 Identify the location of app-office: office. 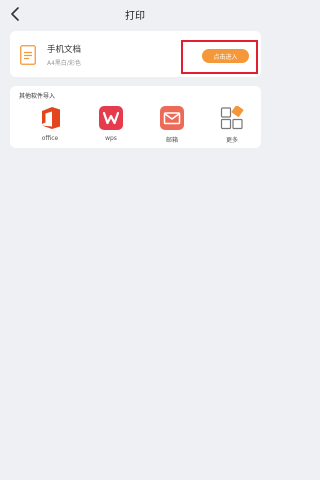
(50, 125).